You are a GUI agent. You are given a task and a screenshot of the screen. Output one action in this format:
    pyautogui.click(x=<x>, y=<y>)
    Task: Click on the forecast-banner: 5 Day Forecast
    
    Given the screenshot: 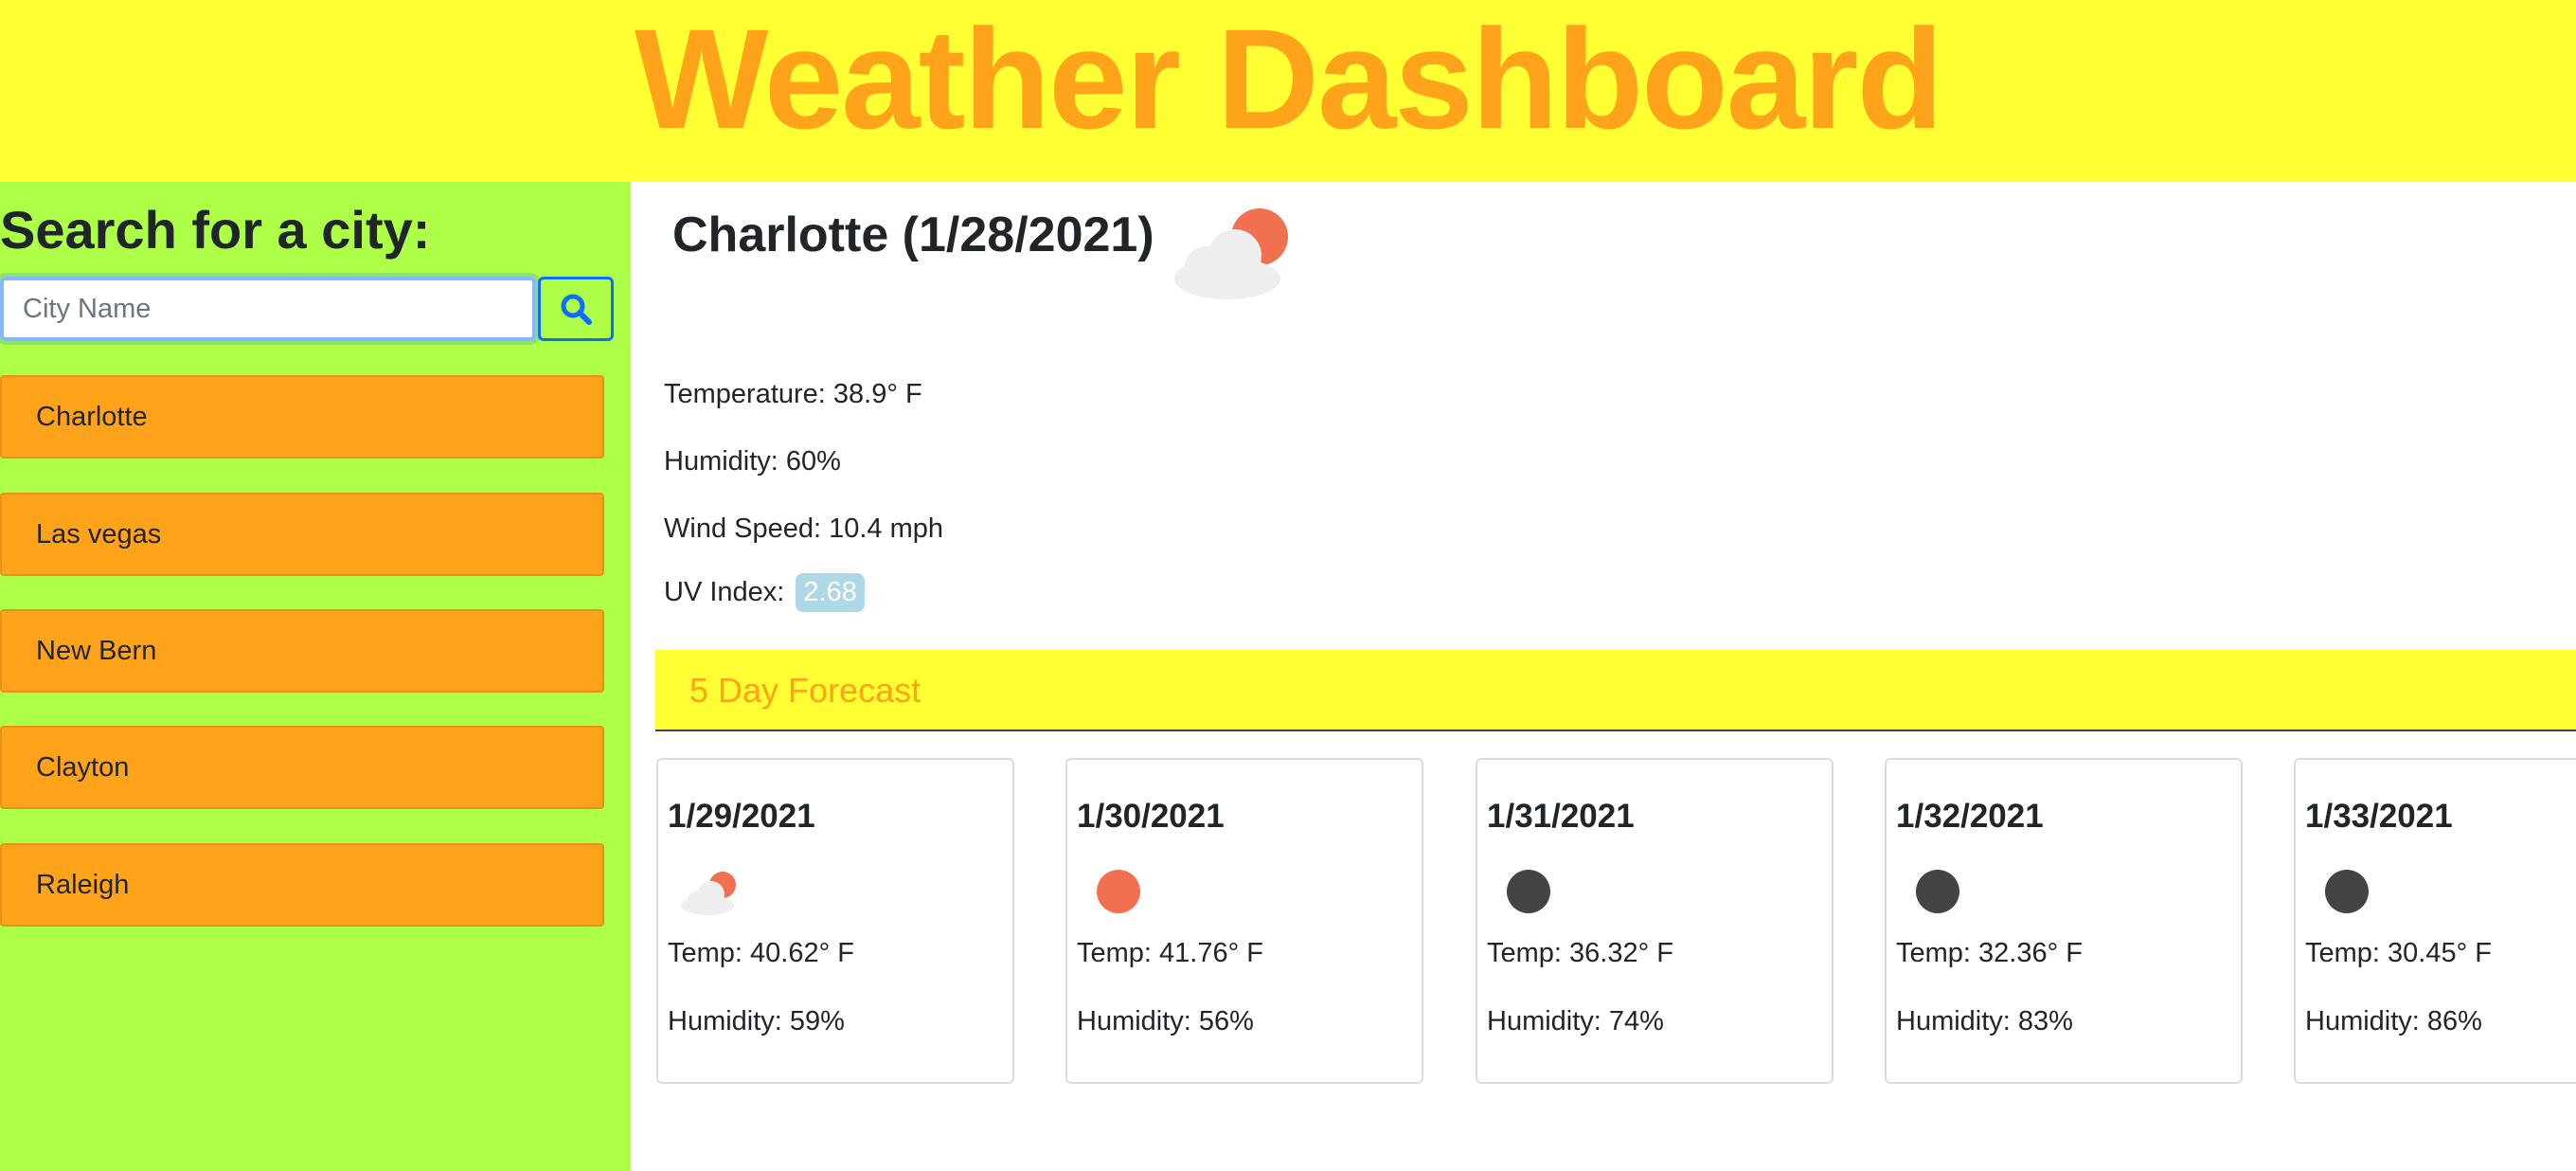 What is the action you would take?
    pyautogui.click(x=1615, y=691)
    